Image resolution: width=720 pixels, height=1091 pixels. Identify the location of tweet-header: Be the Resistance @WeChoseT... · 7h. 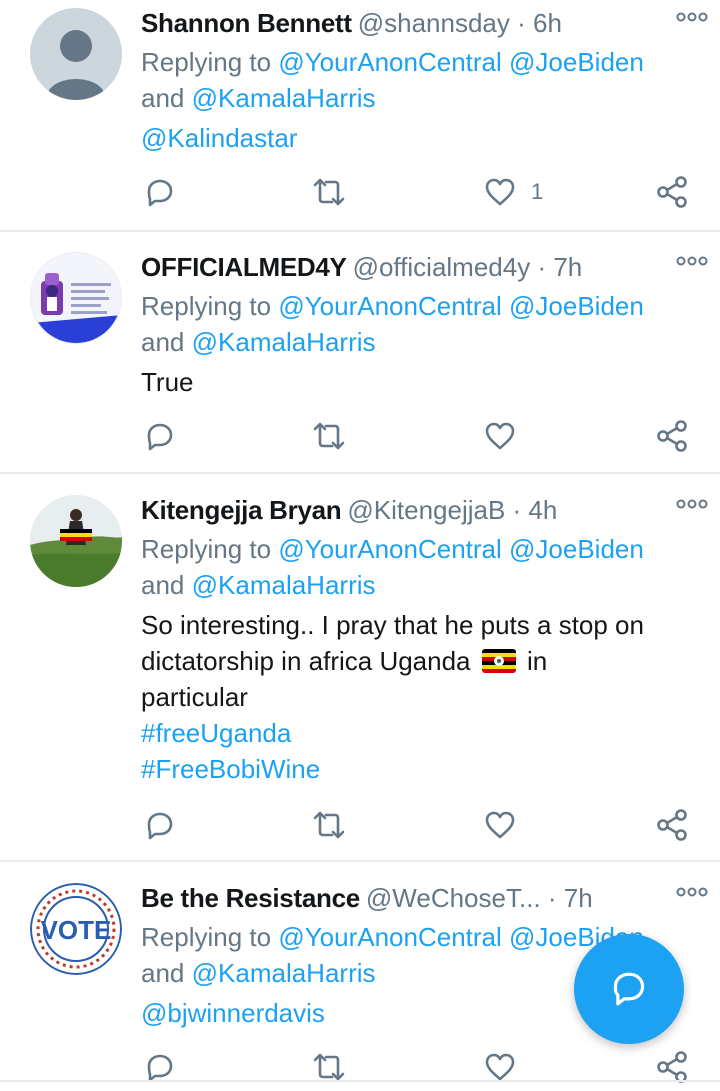
(420, 898).